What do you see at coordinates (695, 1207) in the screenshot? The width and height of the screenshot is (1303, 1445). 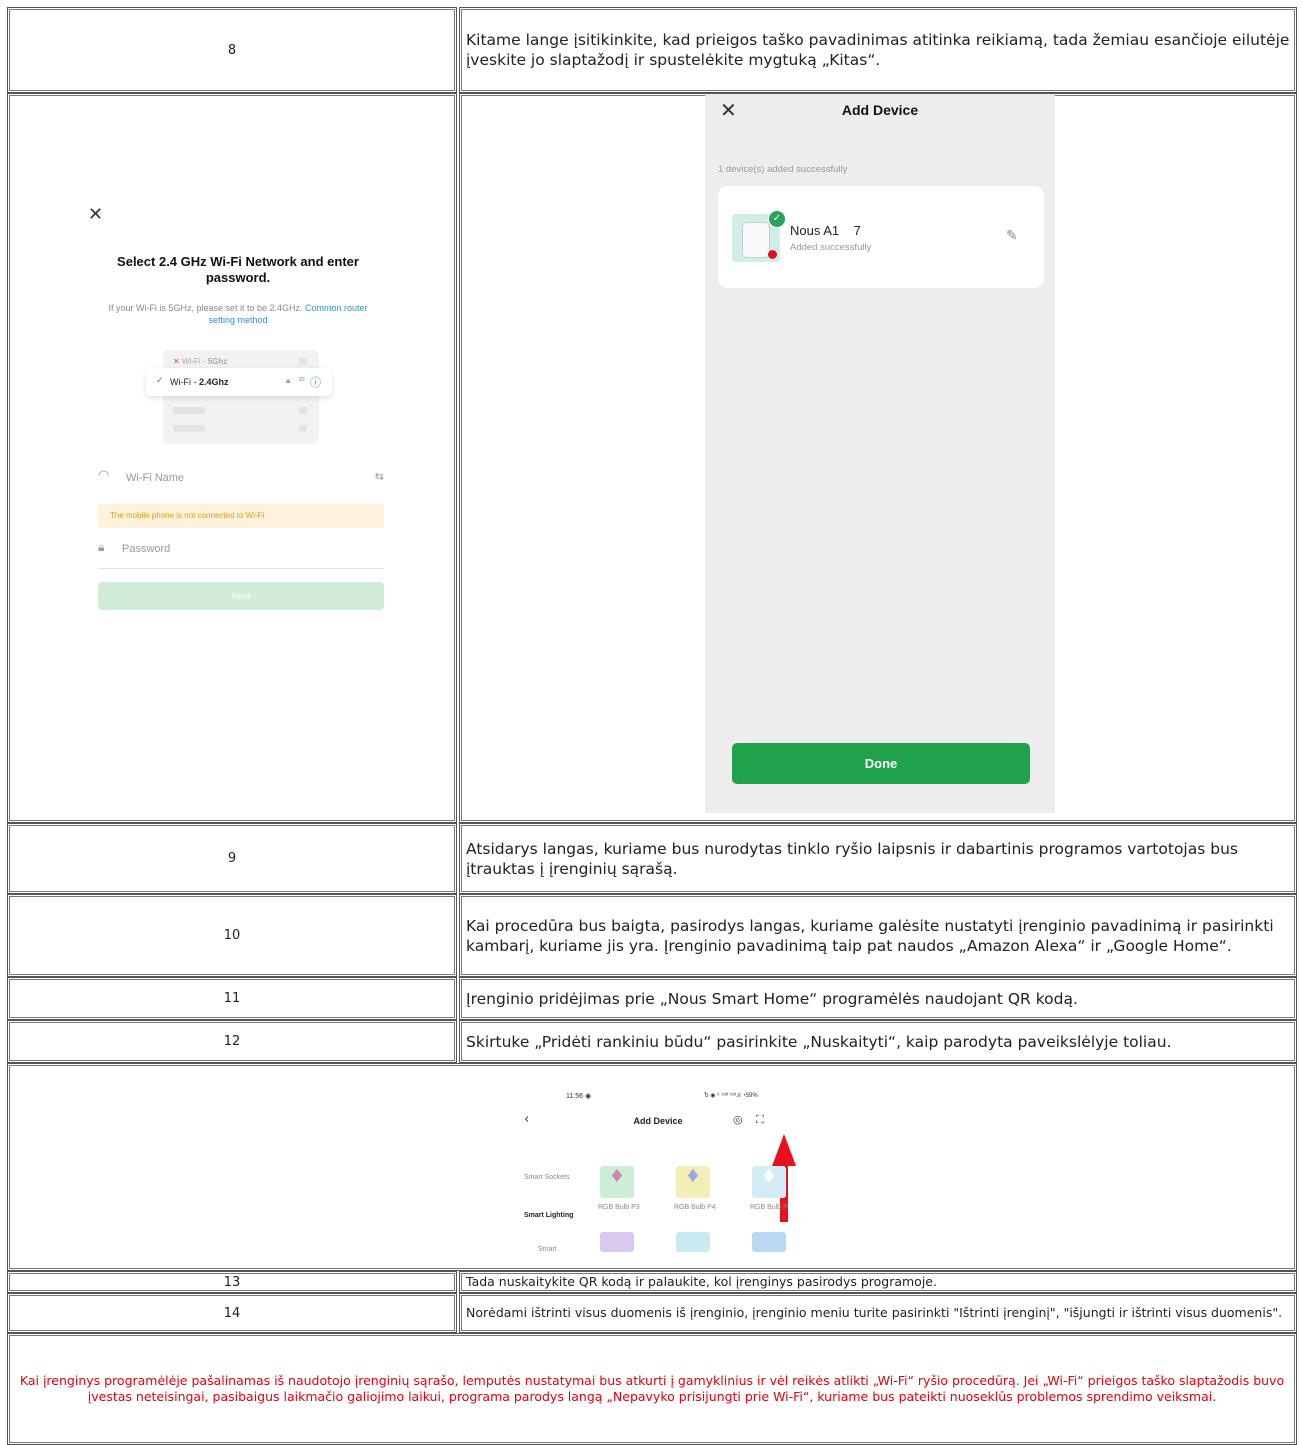 I see `product-label: RGB Bulb P4` at bounding box center [695, 1207].